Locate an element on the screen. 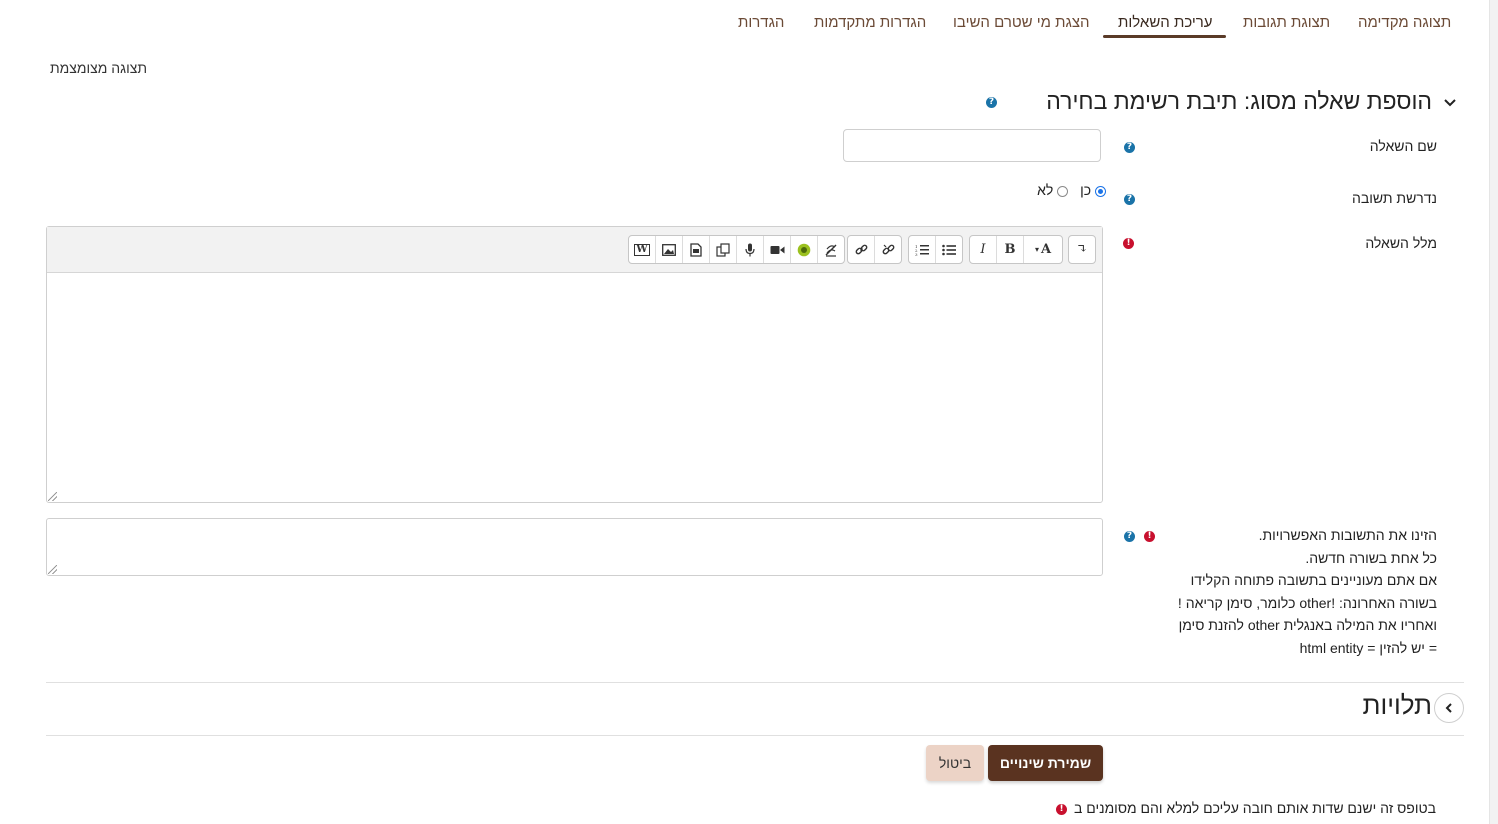  radio-yes is located at coordinates (1100, 191).